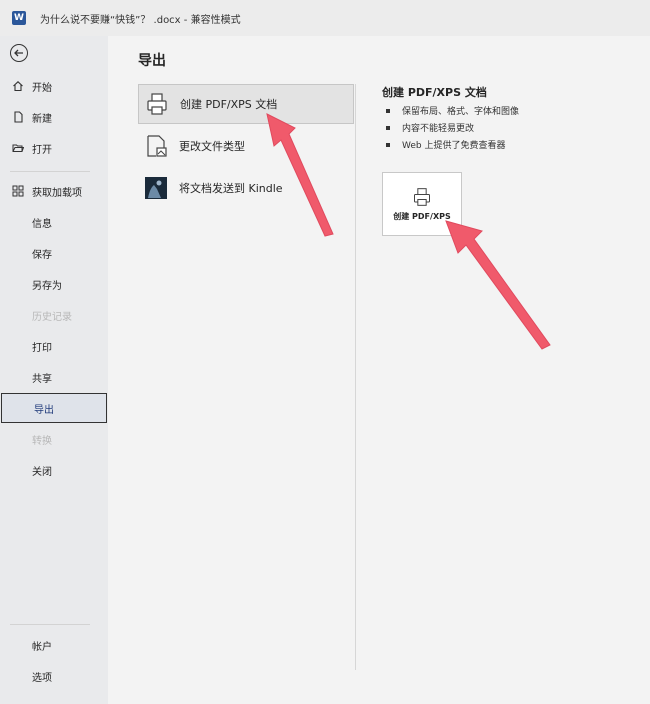  I want to click on title-bar: W 为什么说不要赚“快钱”？ .docx - 兼容性模式, so click(325, 18).